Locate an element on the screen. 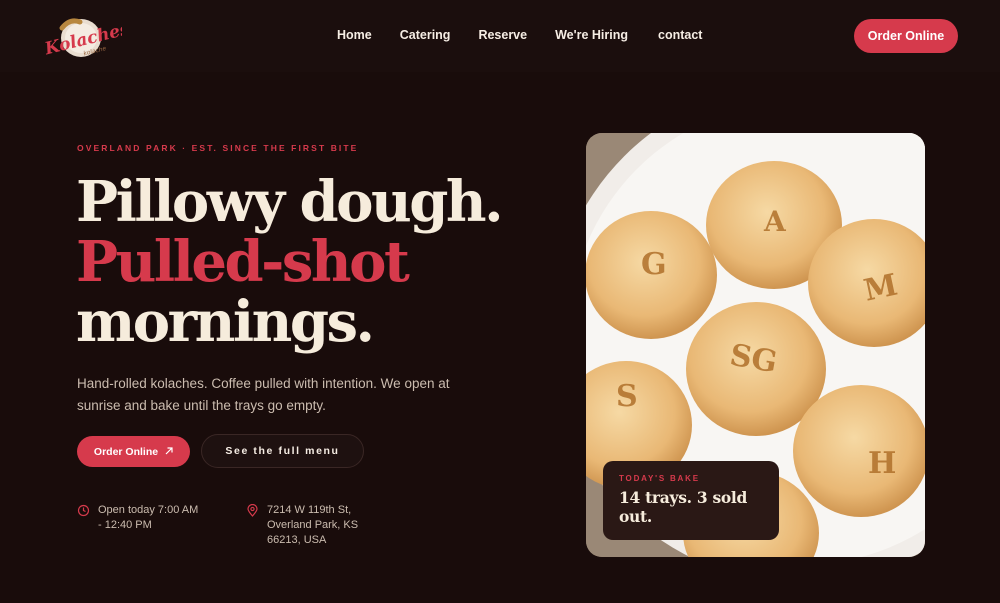 This screenshot has width=1000, height=603. brand-logo: Kolaches kolache is located at coordinates (86, 37).